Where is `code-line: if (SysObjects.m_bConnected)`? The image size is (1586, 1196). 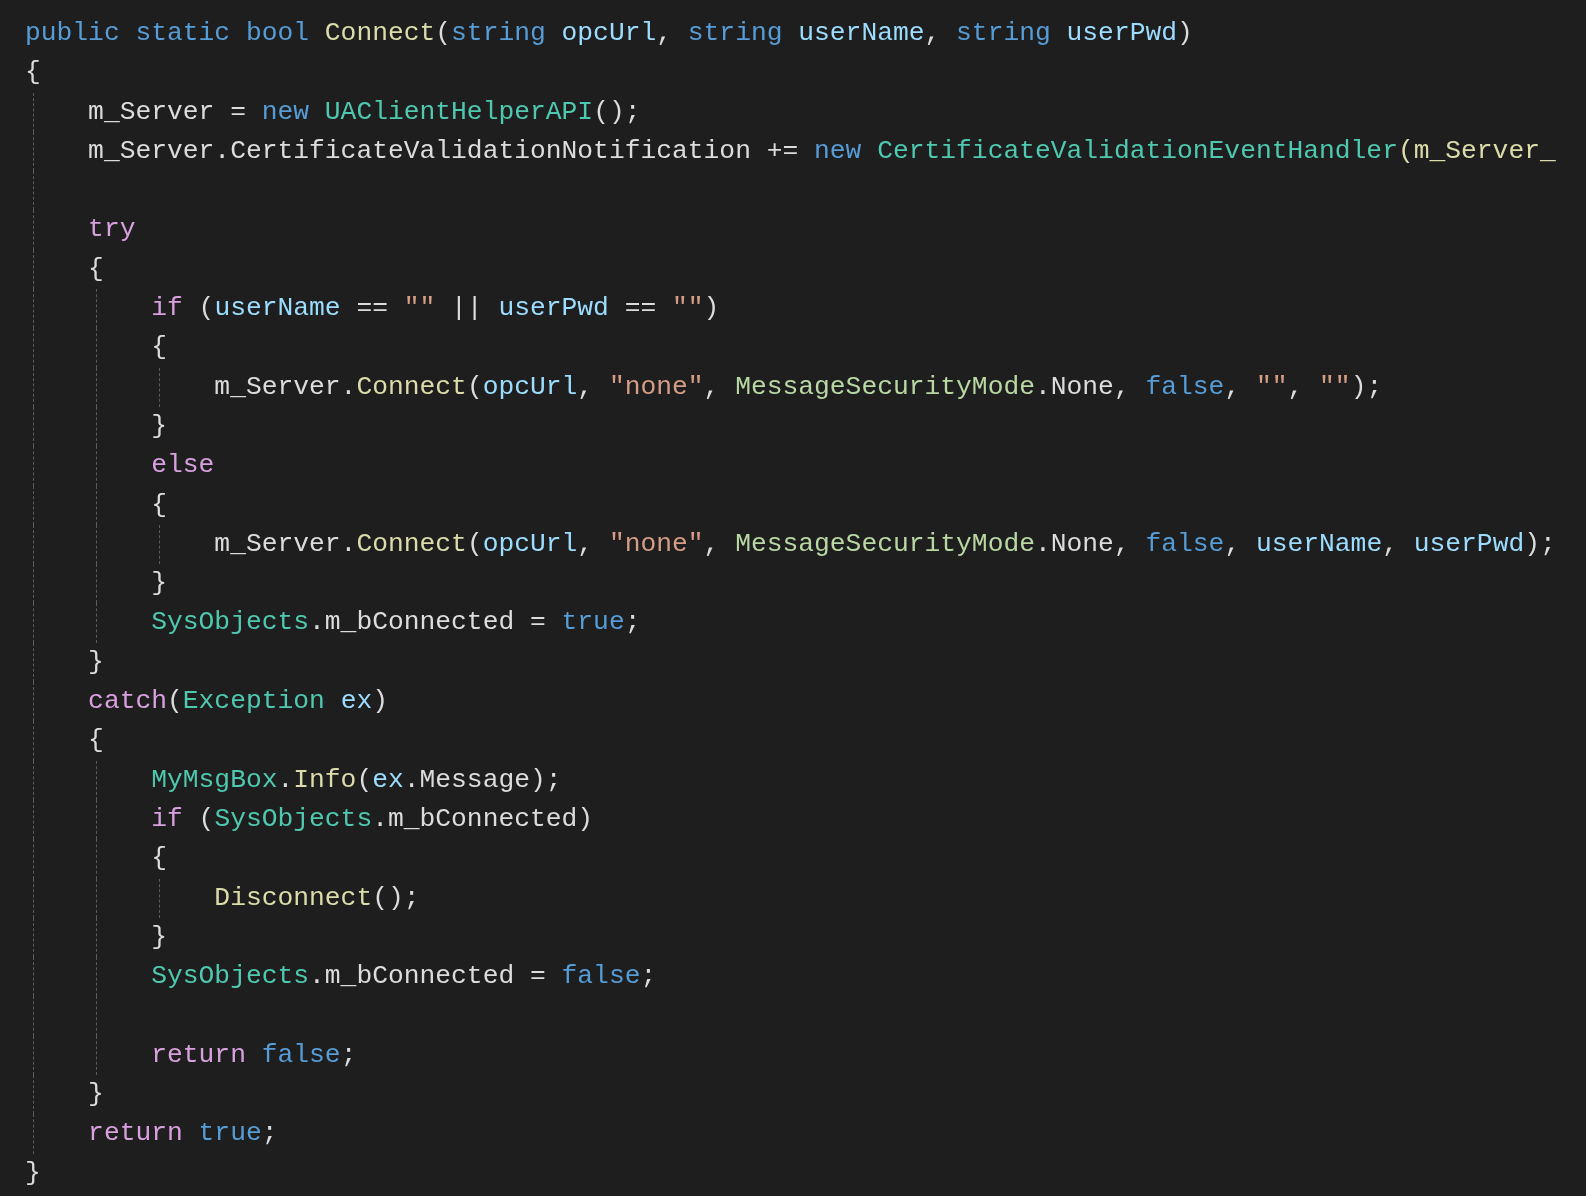
code-line: if (SysObjects.m_bConnected) is located at coordinates (372, 818).